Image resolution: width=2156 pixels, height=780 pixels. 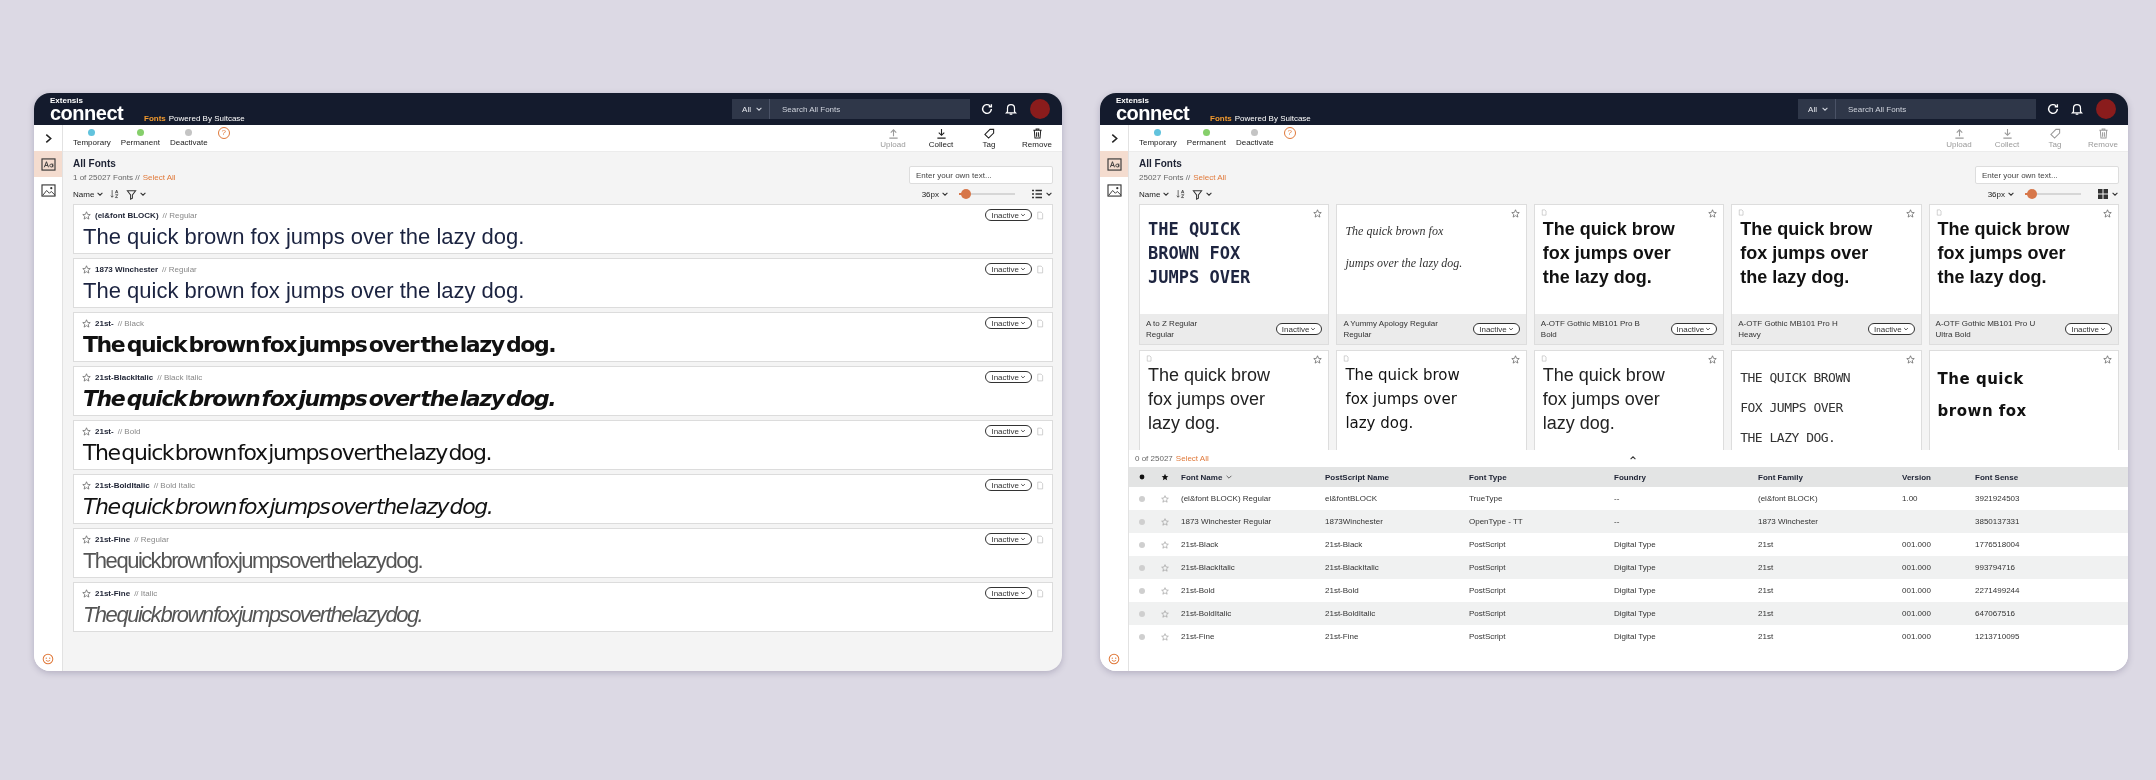 What do you see at coordinates (1628, 544) in the screenshot?
I see `table-row: 21st-Black 21st-Black PostScript Digital Type 21st 001.000 1776518004` at bounding box center [1628, 544].